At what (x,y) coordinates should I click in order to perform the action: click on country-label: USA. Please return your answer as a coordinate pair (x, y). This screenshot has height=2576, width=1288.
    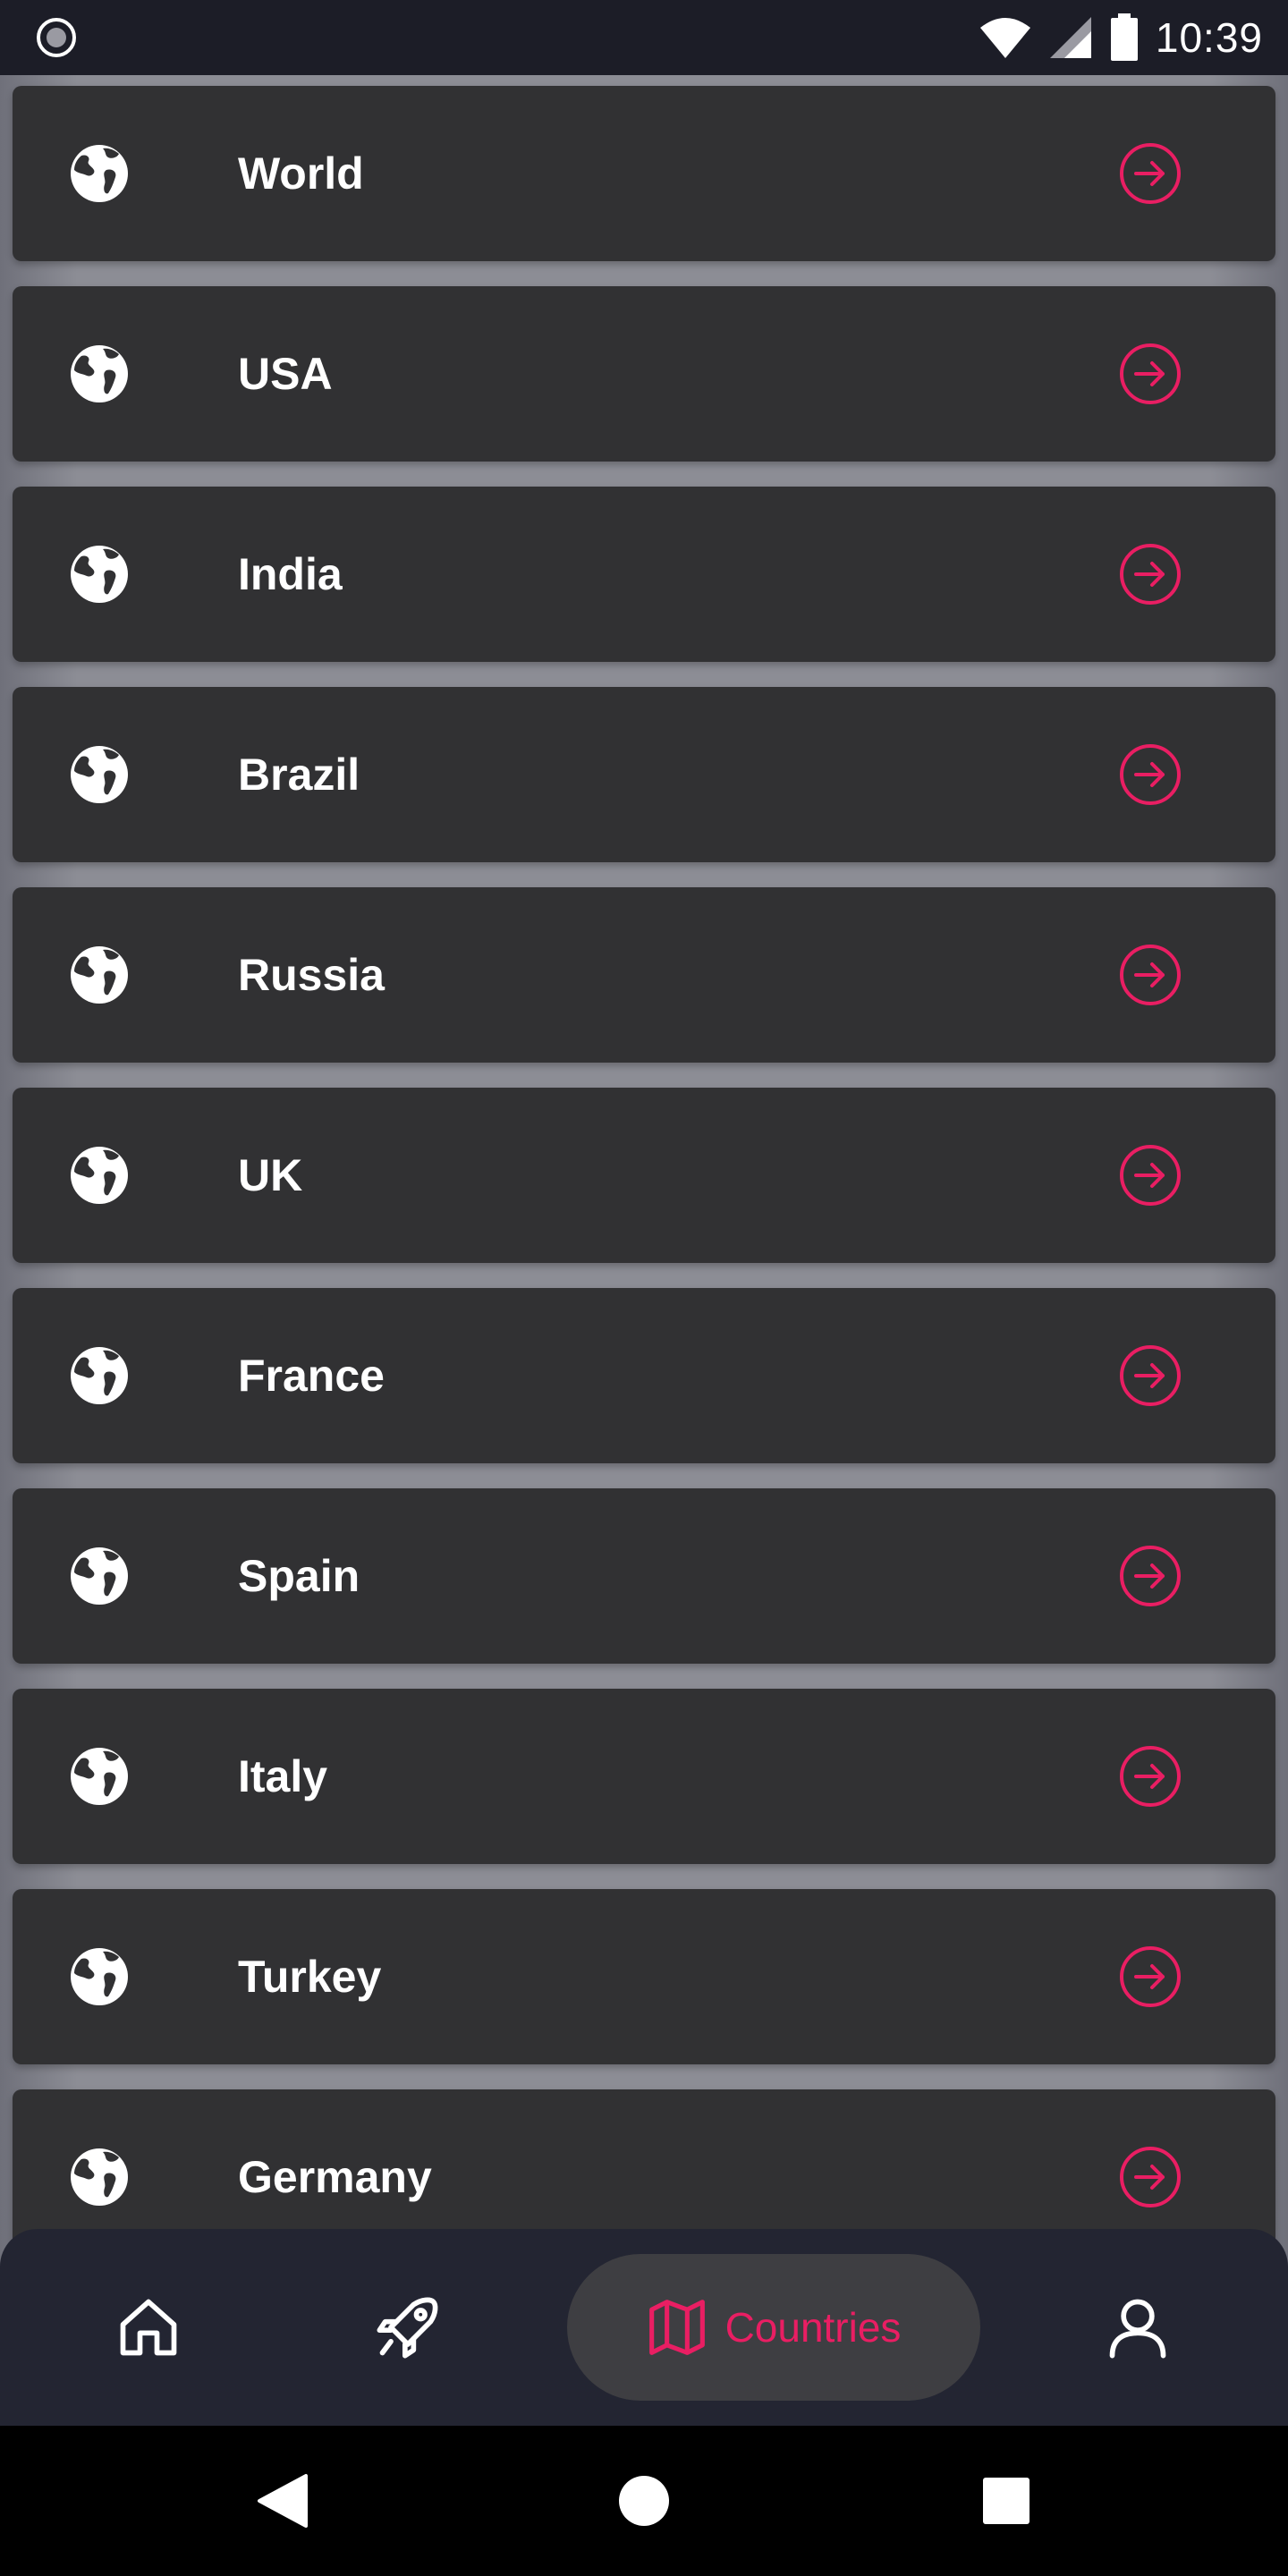
    Looking at the image, I should click on (285, 374).